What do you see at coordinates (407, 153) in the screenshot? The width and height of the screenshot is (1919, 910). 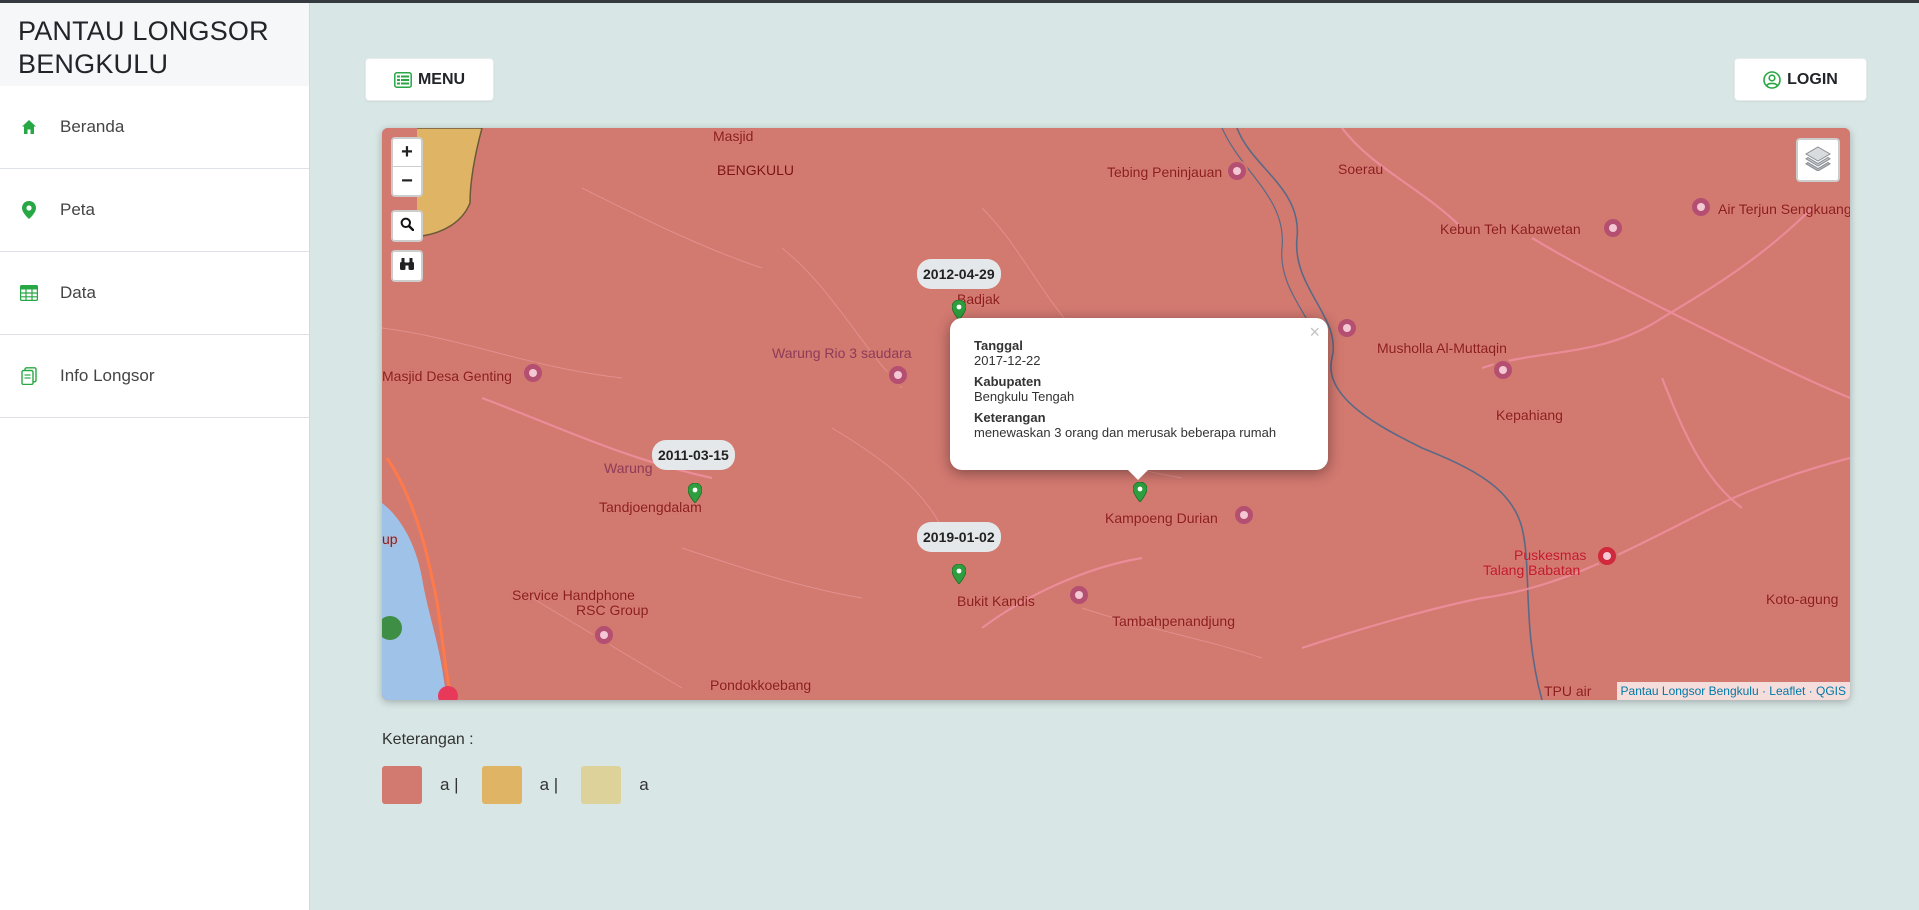 I see `zoom-in-button: +` at bounding box center [407, 153].